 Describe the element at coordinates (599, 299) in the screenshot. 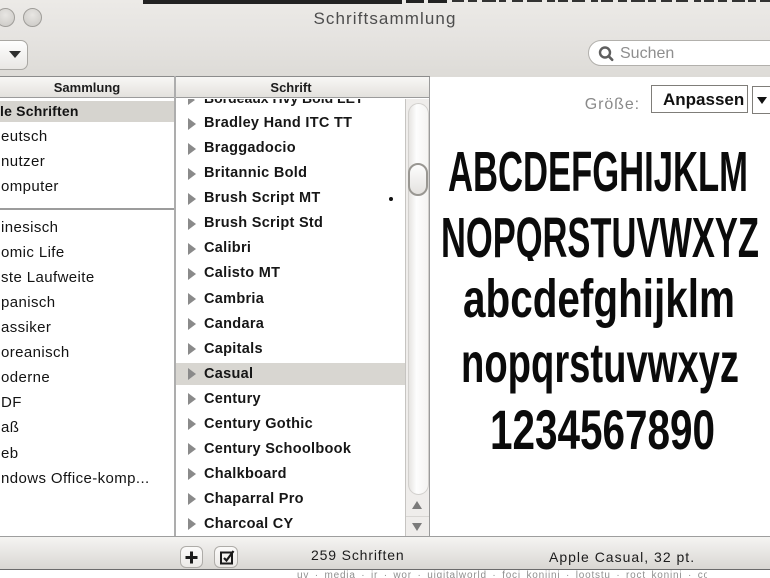

I see `svg-text: abcdefghijklm` at that location.